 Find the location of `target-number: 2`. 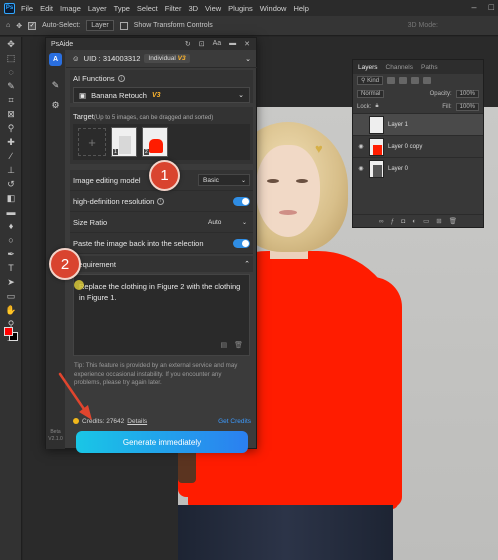

target-number: 2 is located at coordinates (146, 152).